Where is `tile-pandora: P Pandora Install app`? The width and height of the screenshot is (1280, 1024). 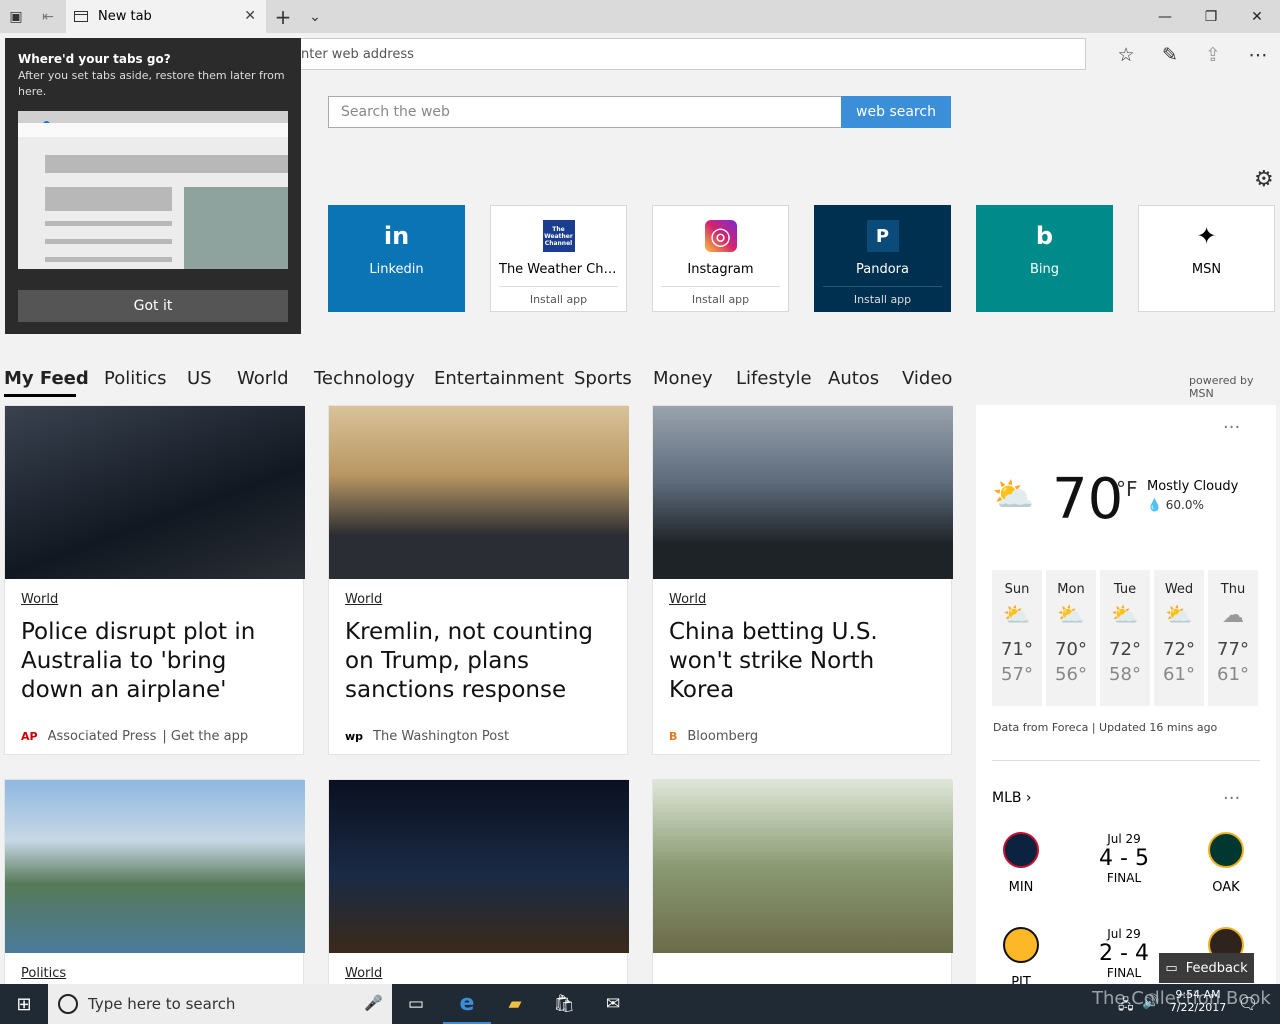 tile-pandora: P Pandora Install app is located at coordinates (882, 258).